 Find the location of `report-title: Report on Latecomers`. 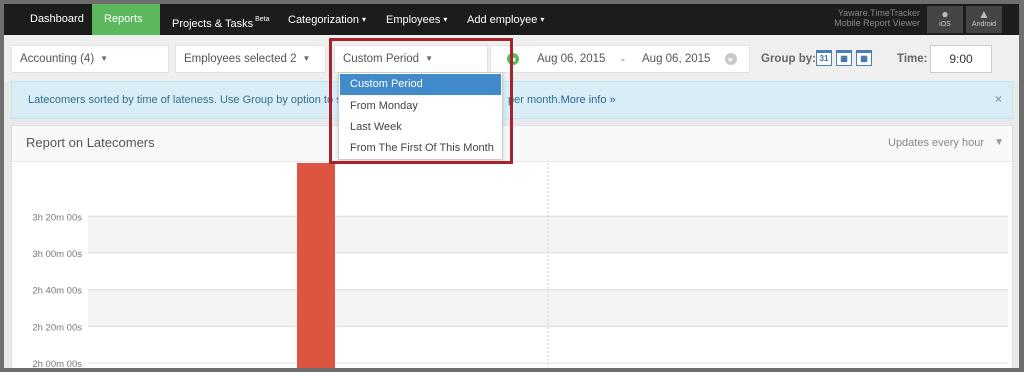

report-title: Report on Latecomers is located at coordinates (90, 142).